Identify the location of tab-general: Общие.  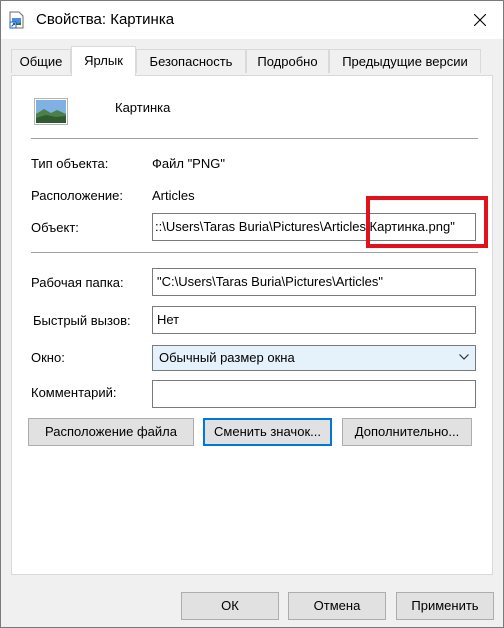
(41, 61).